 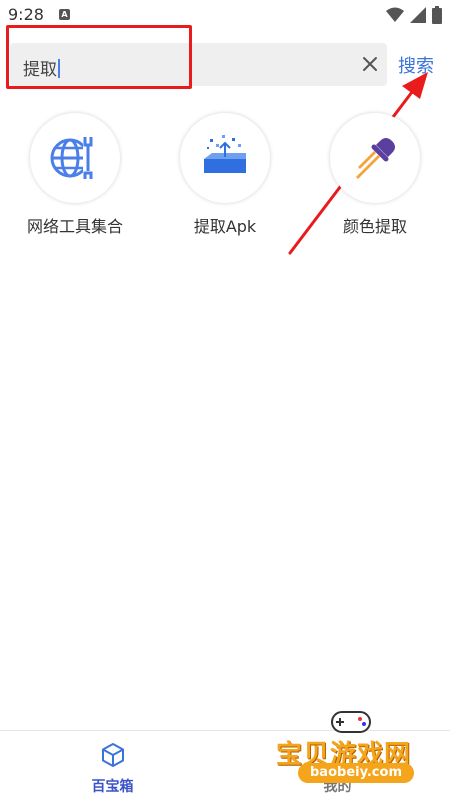 What do you see at coordinates (59, 68) in the screenshot?
I see `text-cursor` at bounding box center [59, 68].